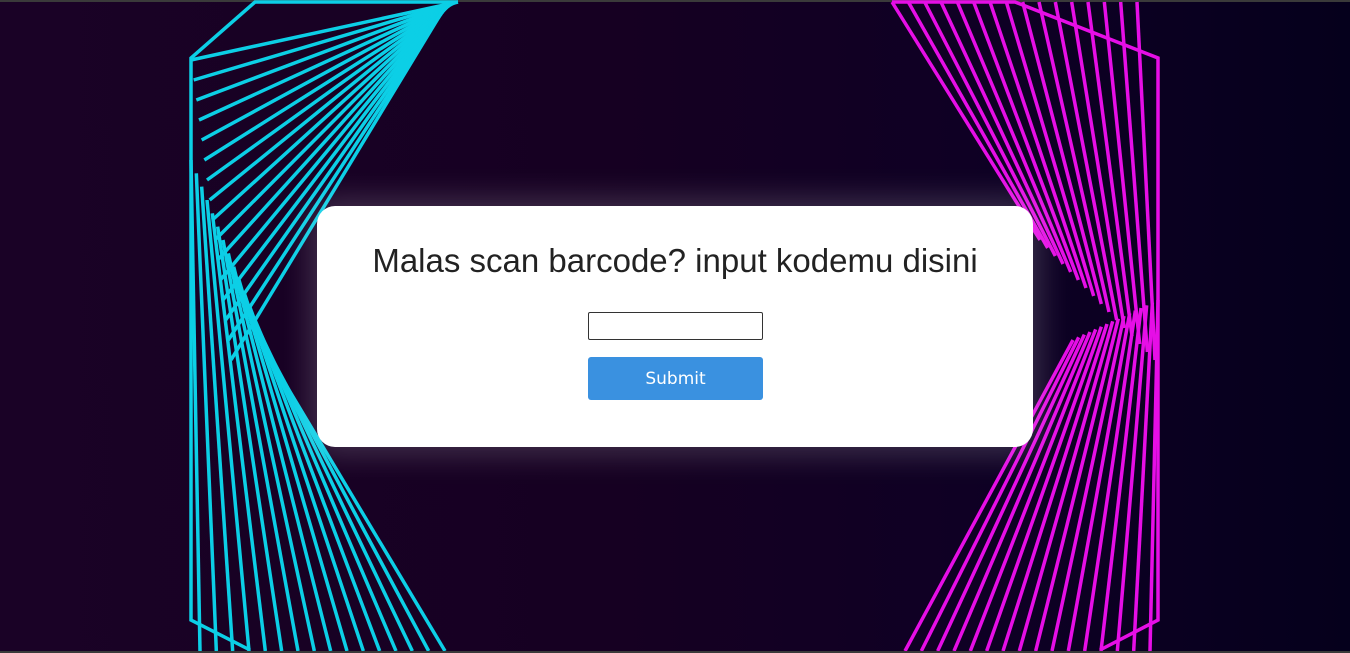  Describe the element at coordinates (1110, 481) in the screenshot. I see `right-art-line` at that location.